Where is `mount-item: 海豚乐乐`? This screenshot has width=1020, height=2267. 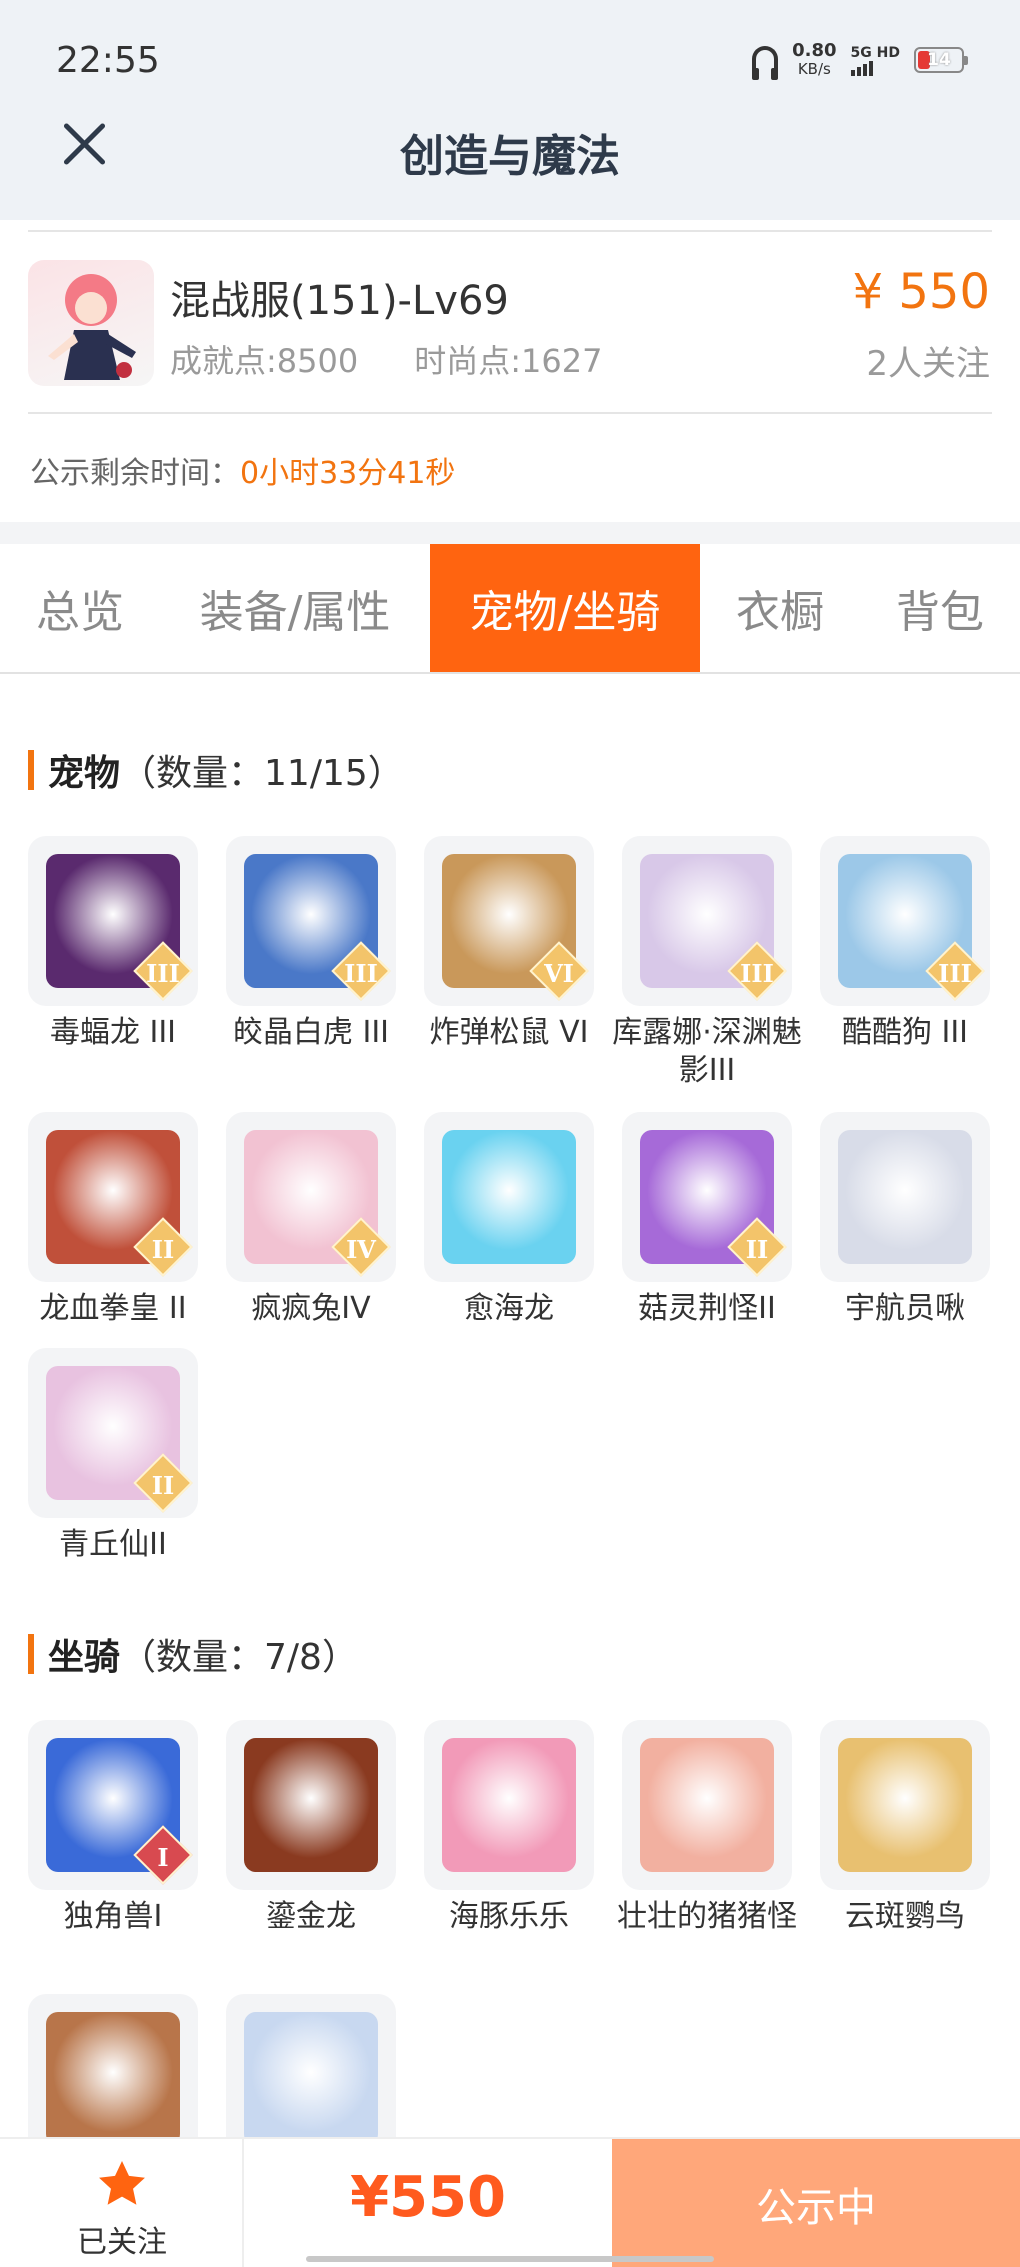 mount-item: 海豚乐乐 is located at coordinates (509, 1828).